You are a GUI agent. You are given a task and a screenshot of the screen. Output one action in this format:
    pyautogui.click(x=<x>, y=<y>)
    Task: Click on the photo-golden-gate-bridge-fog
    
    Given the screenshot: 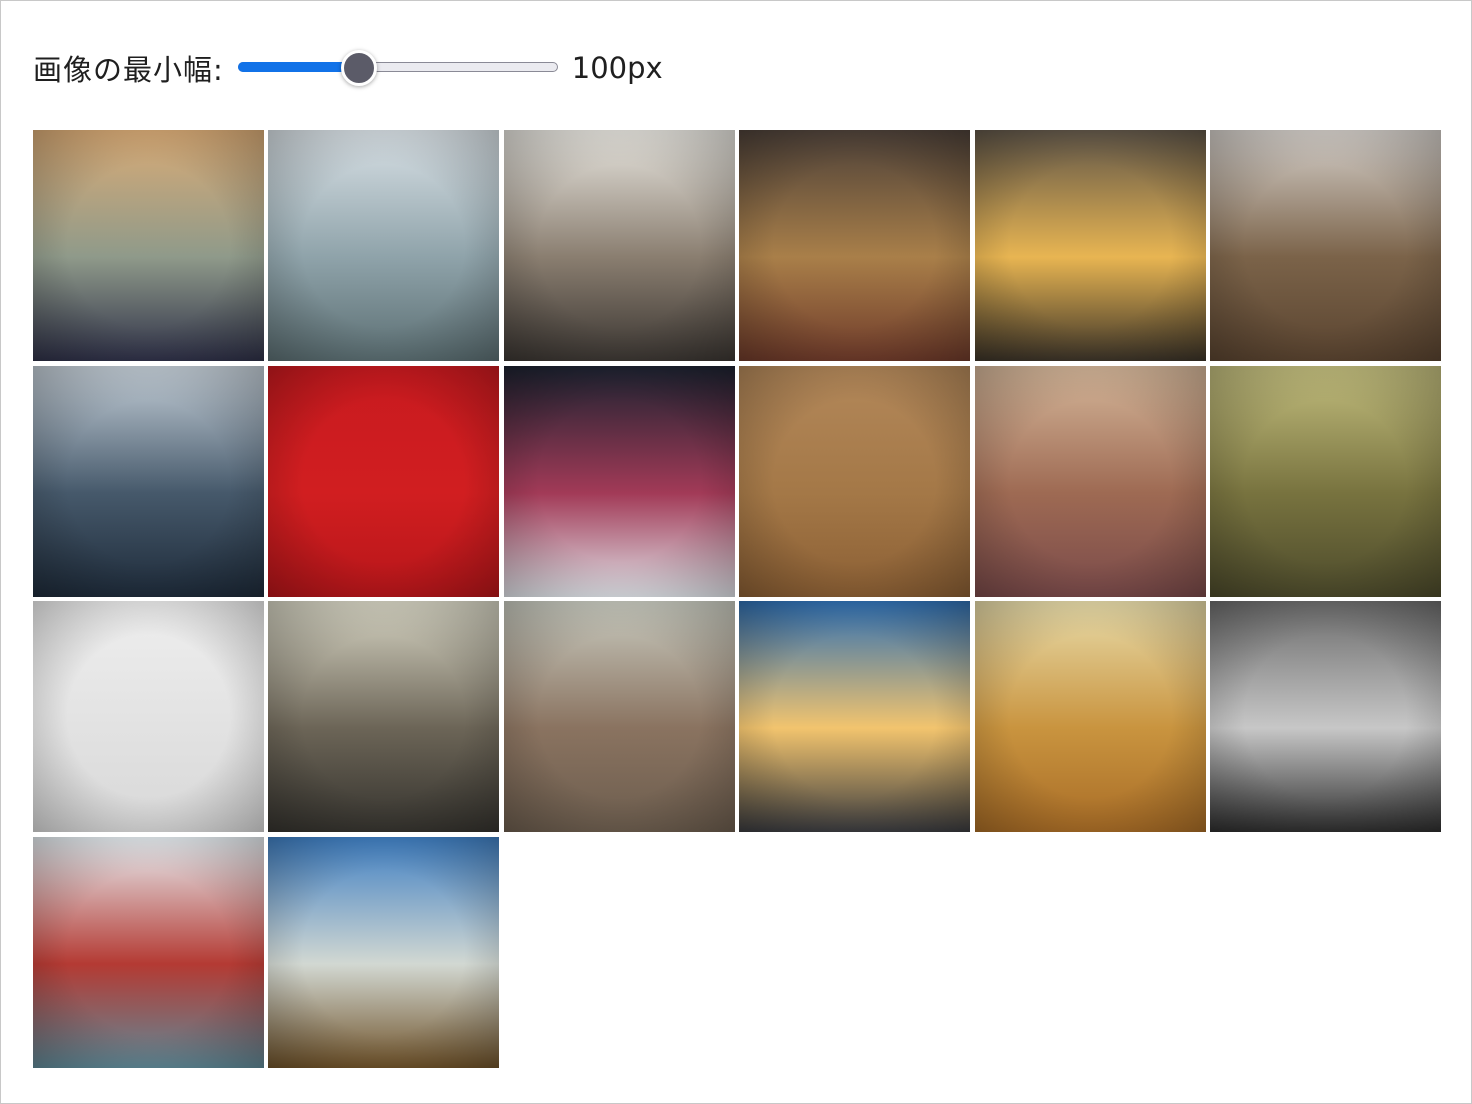 What is the action you would take?
    pyautogui.click(x=384, y=245)
    